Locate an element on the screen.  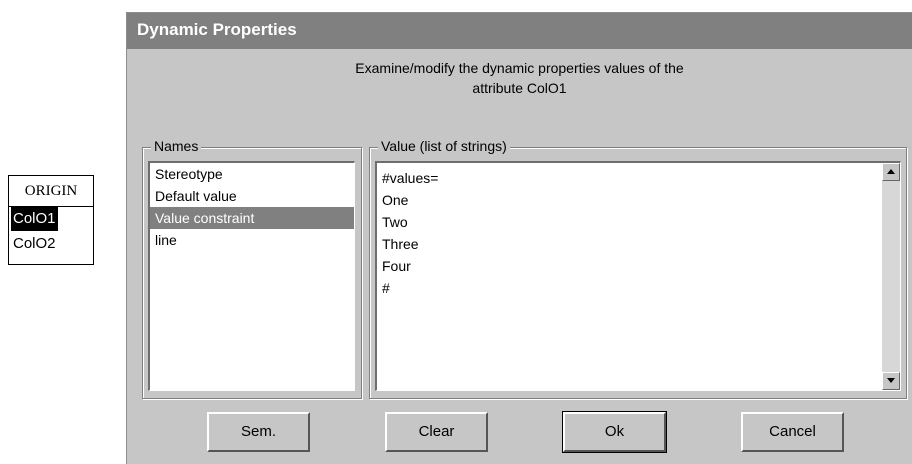
names-label: Names is located at coordinates (176, 146).